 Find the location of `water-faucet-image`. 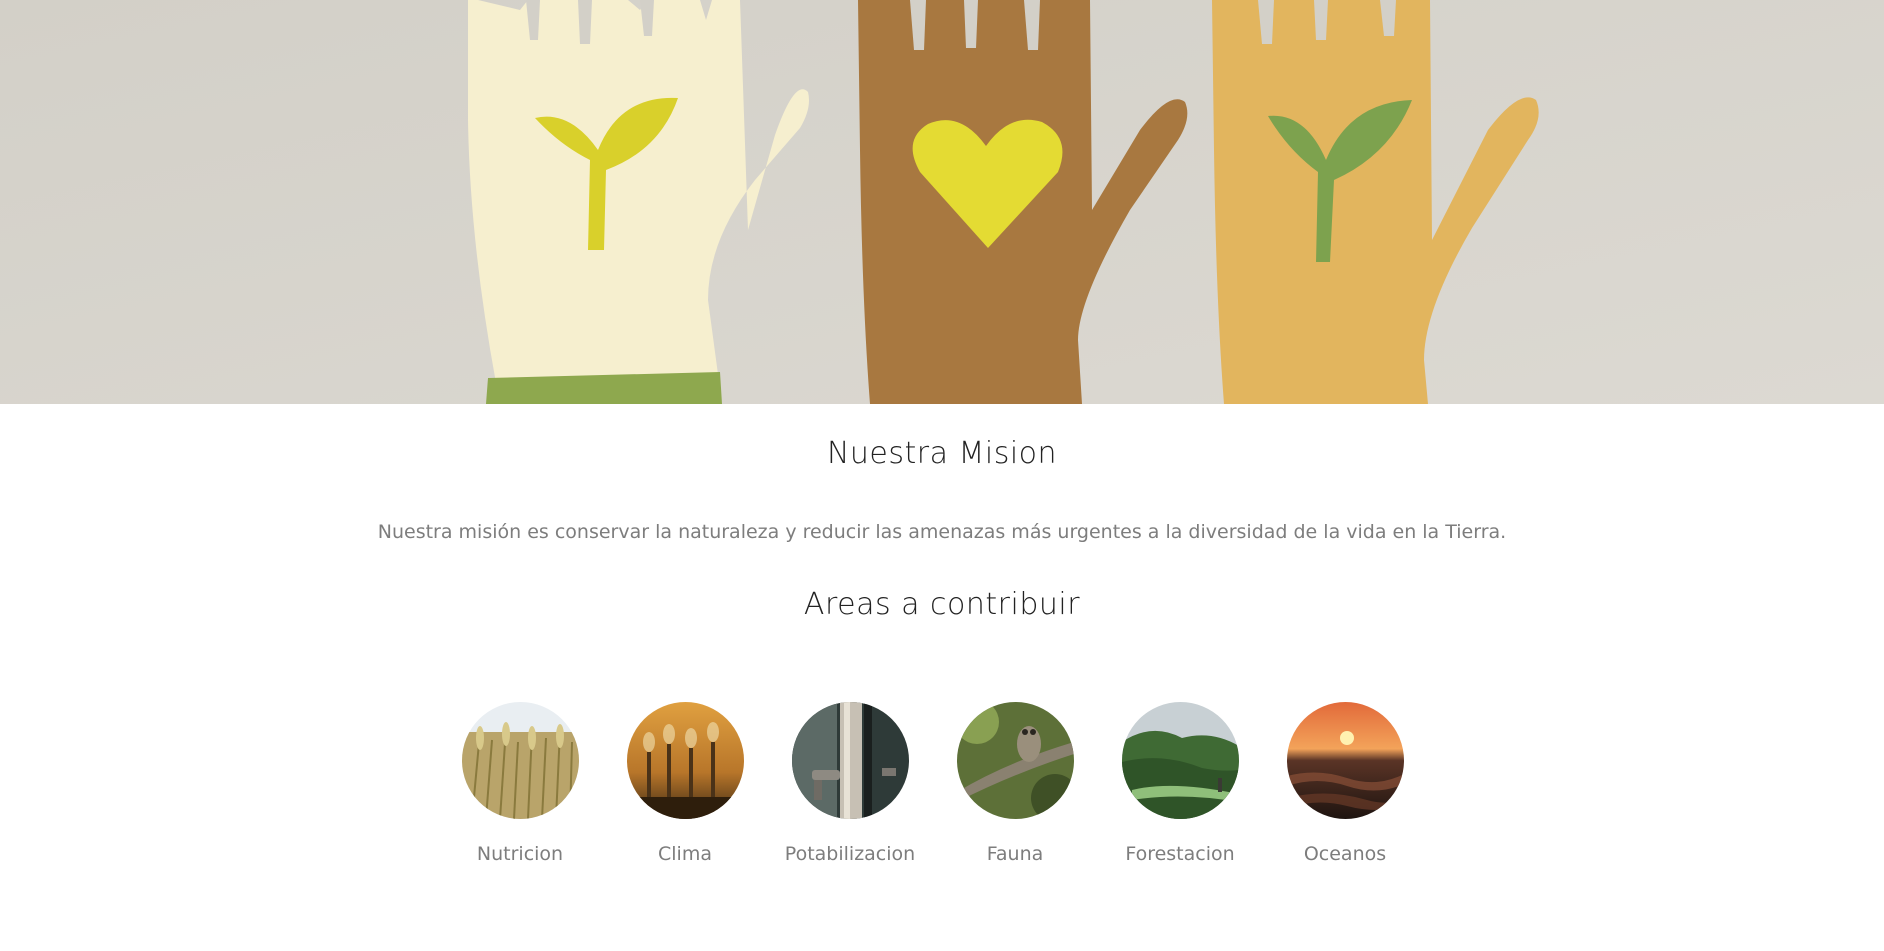

water-faucet-image is located at coordinates (850, 760).